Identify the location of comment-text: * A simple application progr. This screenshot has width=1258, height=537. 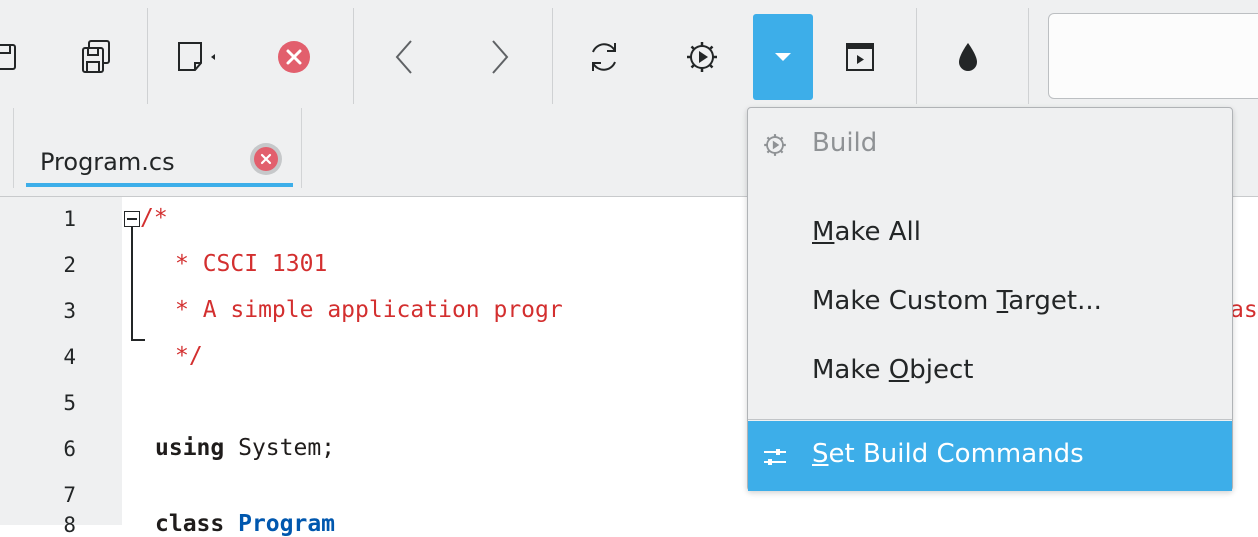
(369, 310).